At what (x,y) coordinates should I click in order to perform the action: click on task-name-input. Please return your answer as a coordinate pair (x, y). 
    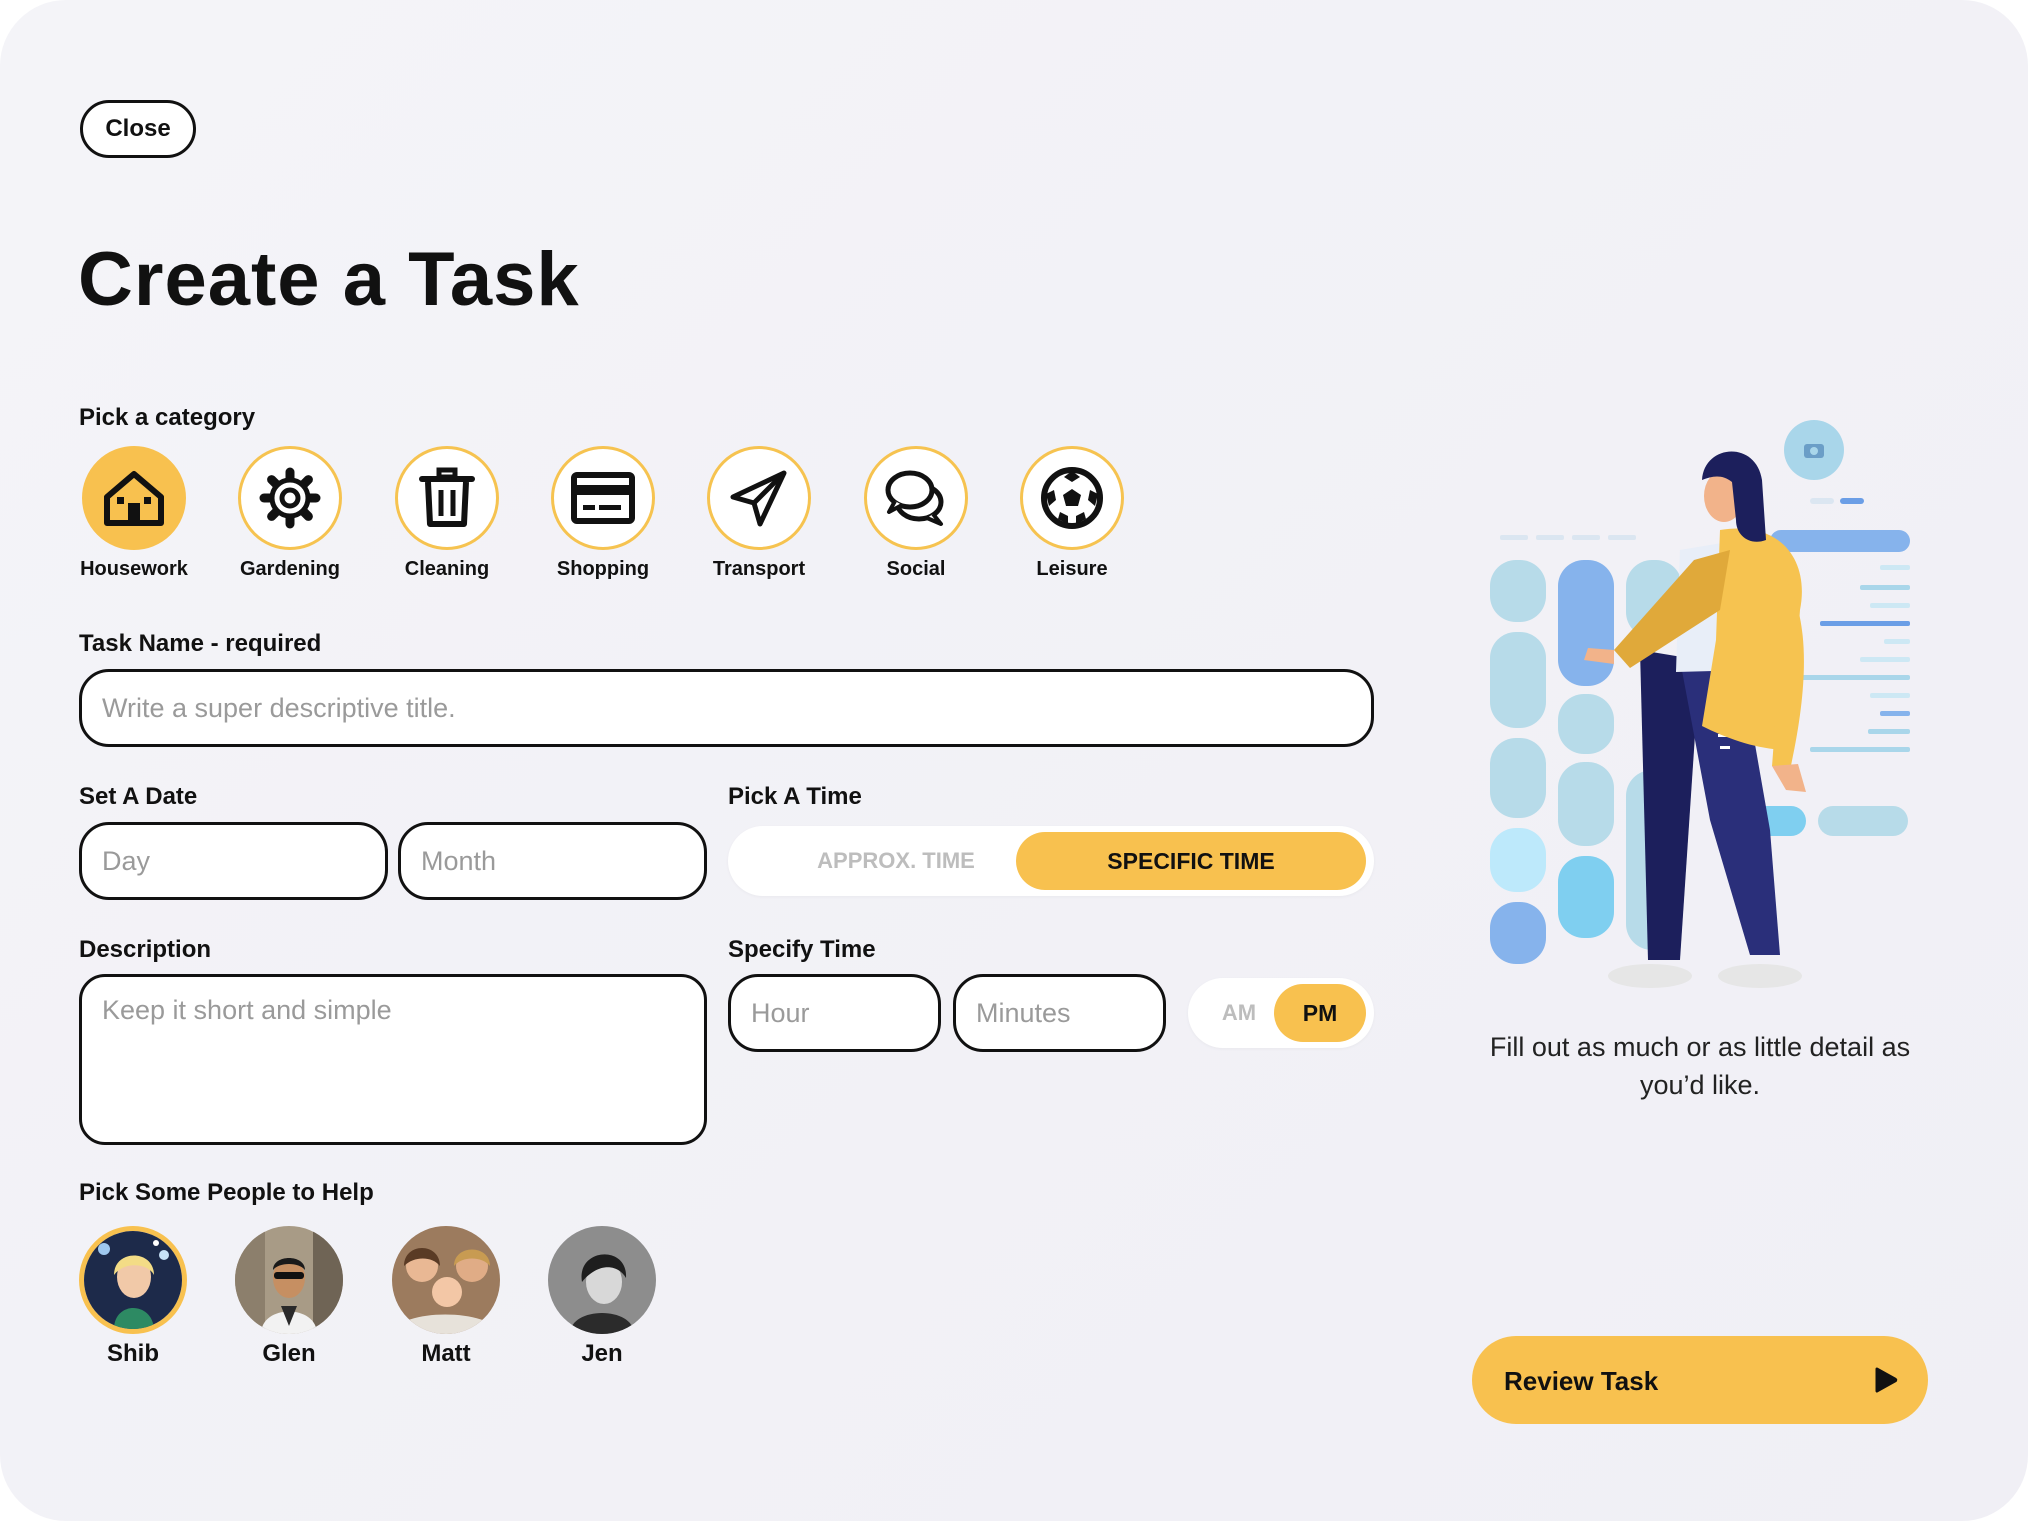
    Looking at the image, I should click on (726, 708).